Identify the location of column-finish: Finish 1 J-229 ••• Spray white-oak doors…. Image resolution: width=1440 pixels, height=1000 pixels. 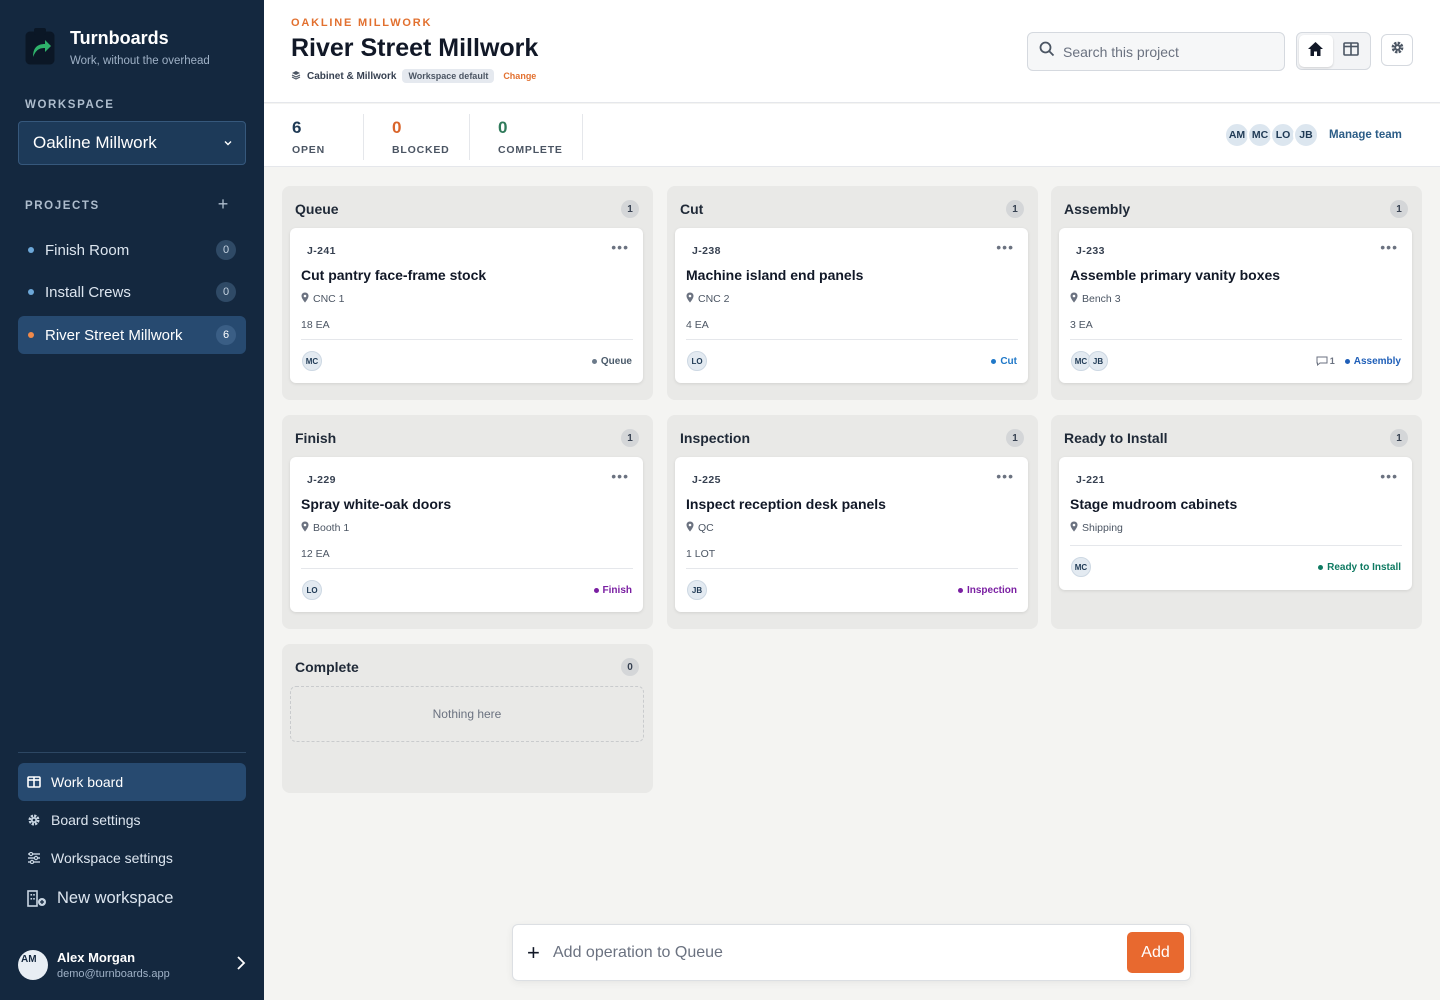
(467, 522).